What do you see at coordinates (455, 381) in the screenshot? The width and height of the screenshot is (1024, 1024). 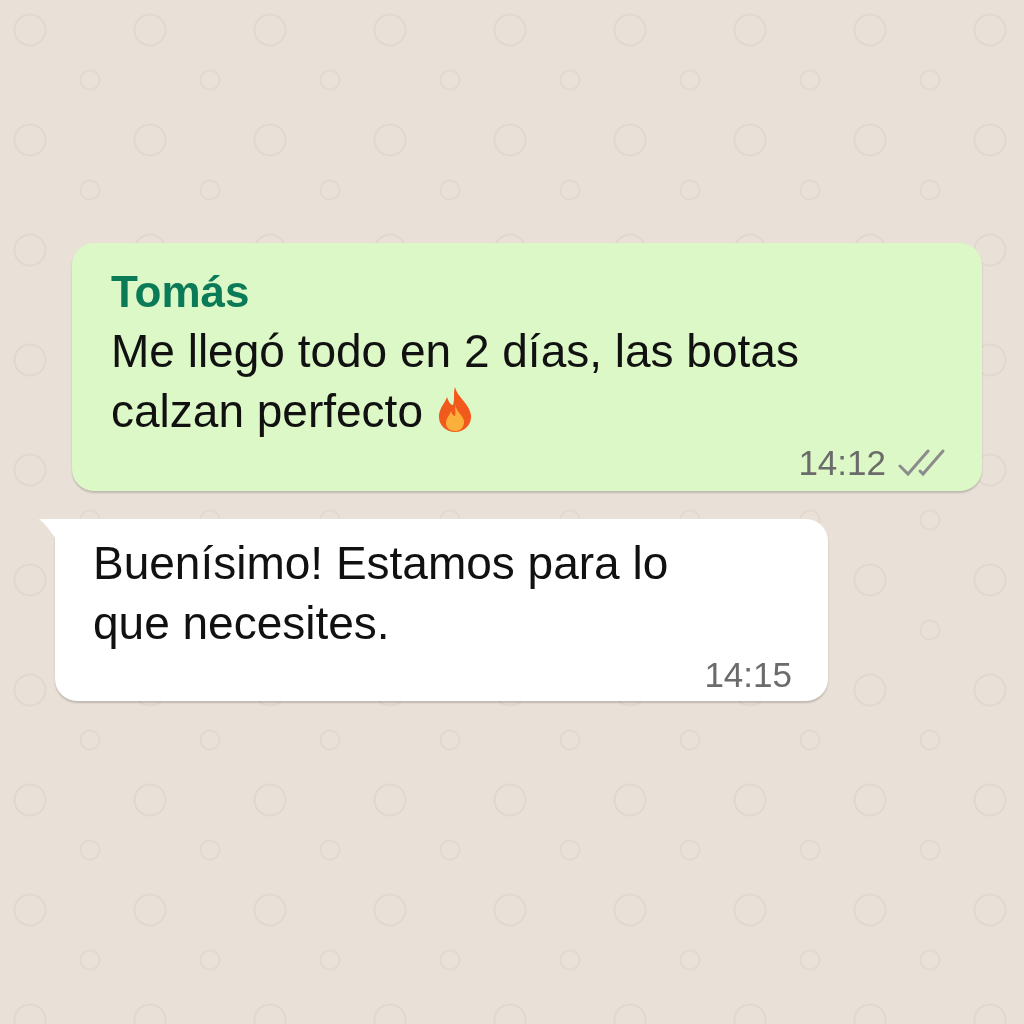 I see `message-text: Me llegó todo en 2 días, las botas calzan perfecto` at bounding box center [455, 381].